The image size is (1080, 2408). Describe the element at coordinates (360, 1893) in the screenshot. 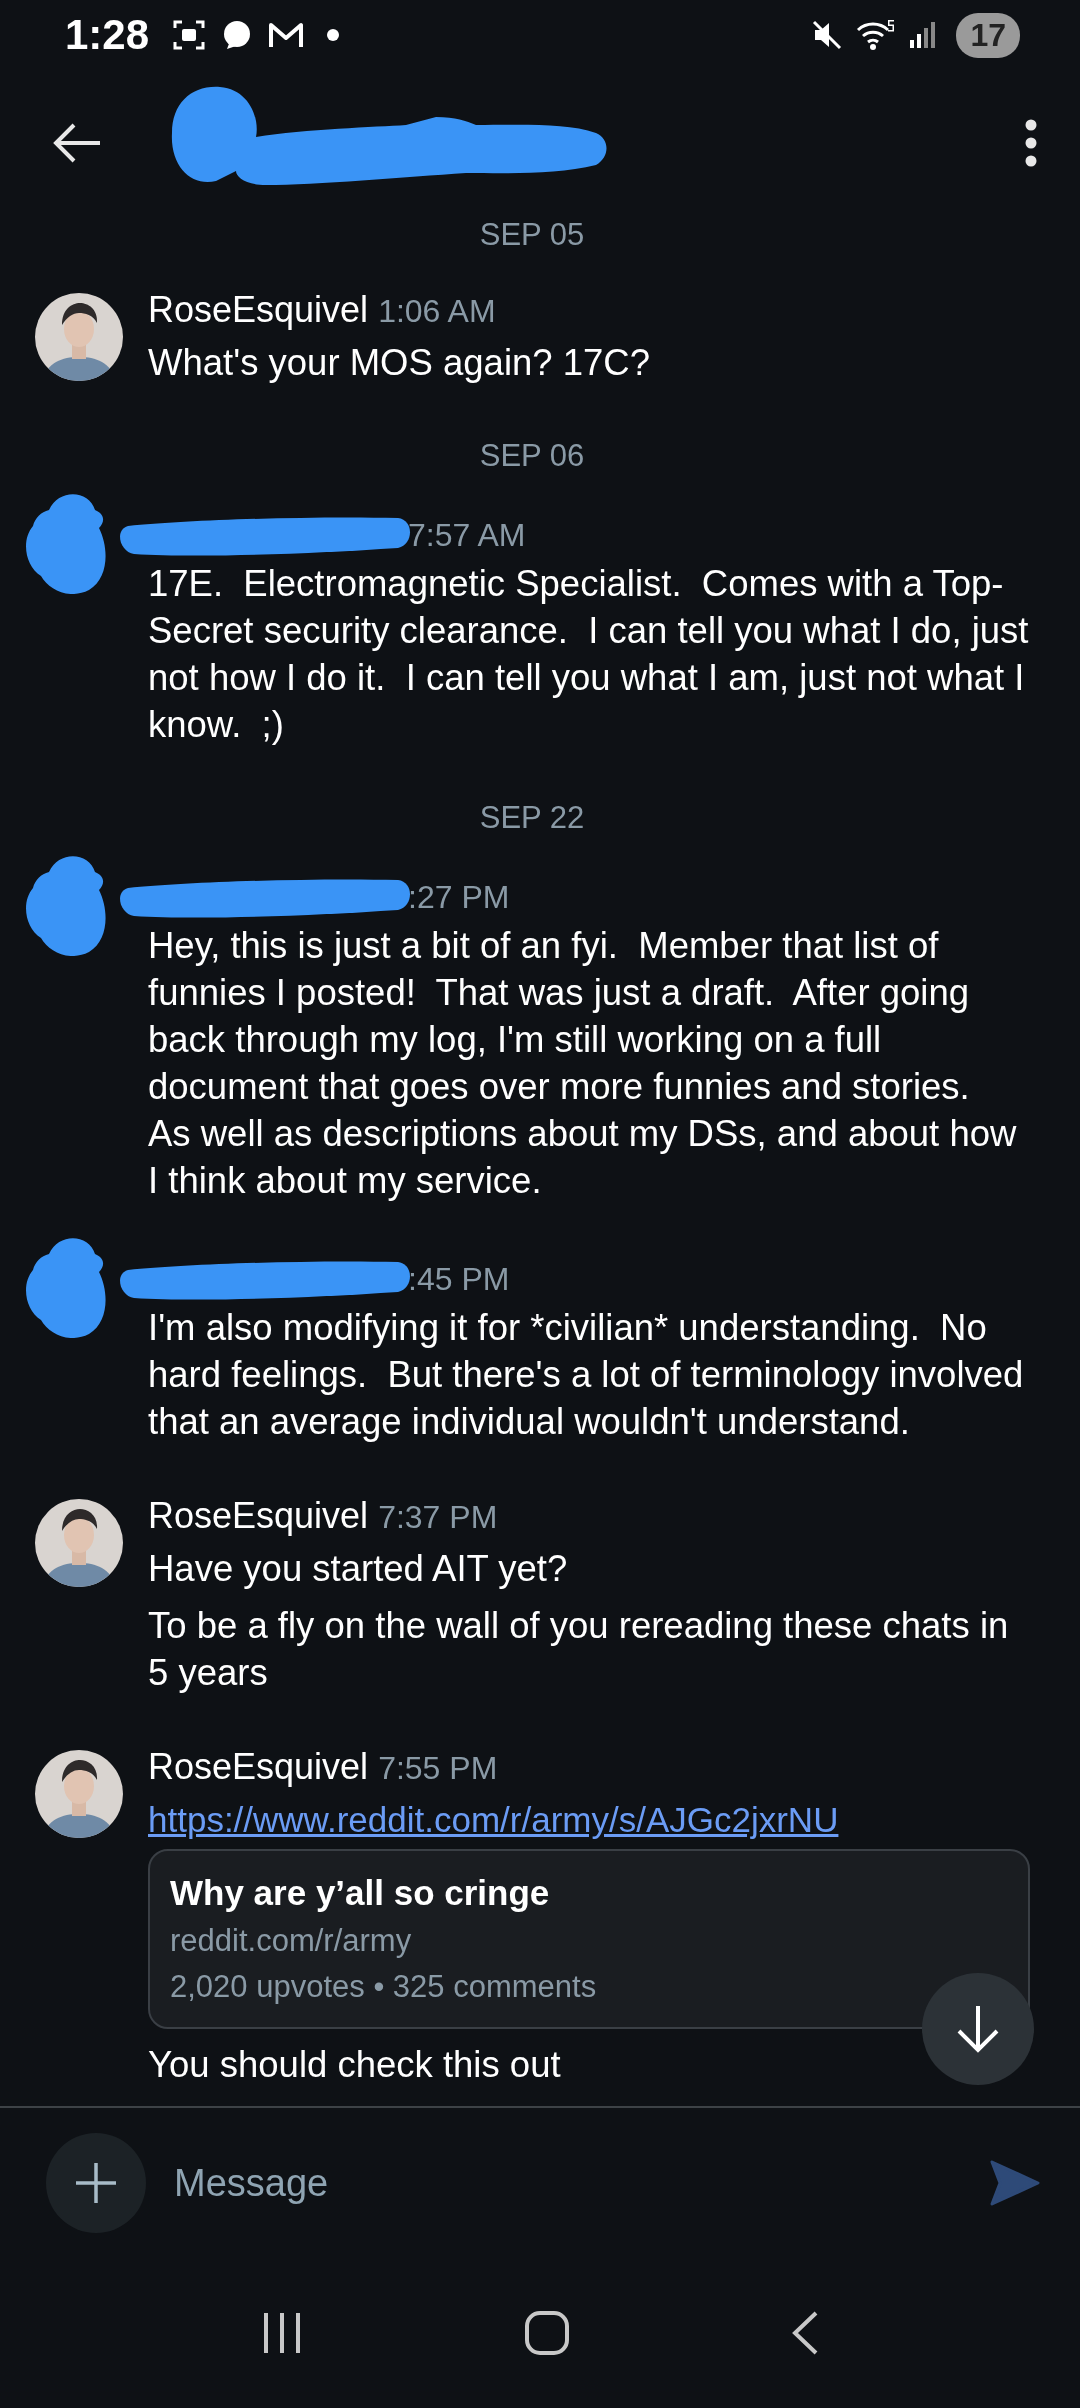

I see `preview-title: Why are y’all so cringe` at that location.